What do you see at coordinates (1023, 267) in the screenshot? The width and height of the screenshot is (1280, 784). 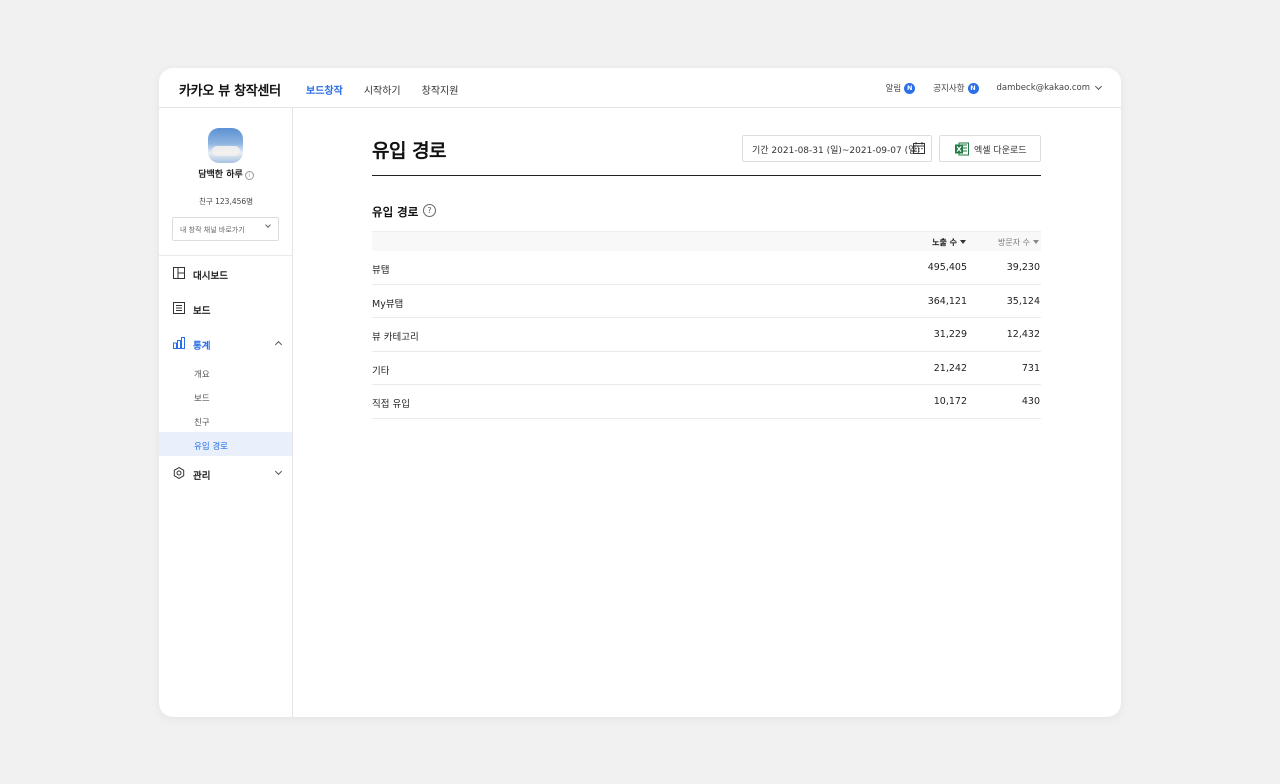 I see `visitors-cell: 39,230` at bounding box center [1023, 267].